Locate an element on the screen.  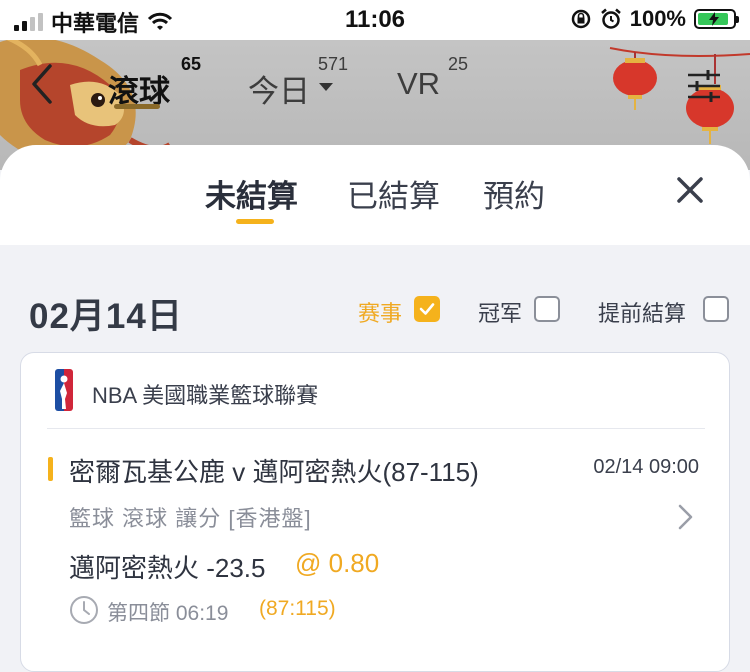
lantern-decoration is located at coordinates (679, 95).